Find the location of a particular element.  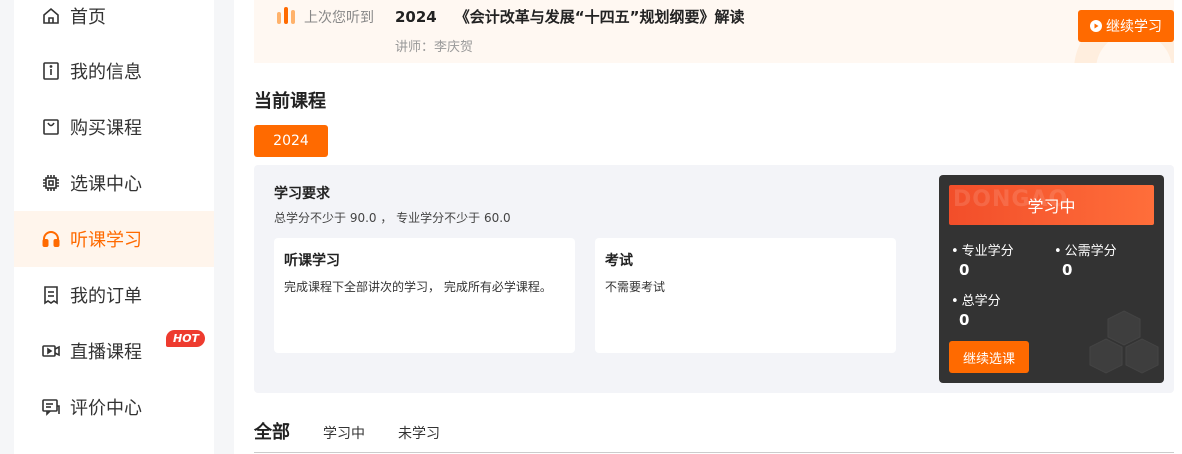

sidebar-item-my-info: 我的信息 is located at coordinates (114, 71).